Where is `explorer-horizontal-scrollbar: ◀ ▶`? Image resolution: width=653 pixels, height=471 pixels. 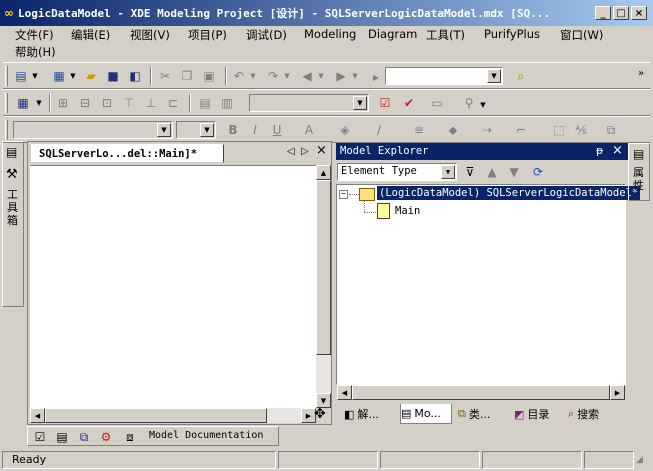 explorer-horizontal-scrollbar: ◀ ▶ is located at coordinates (481, 392).